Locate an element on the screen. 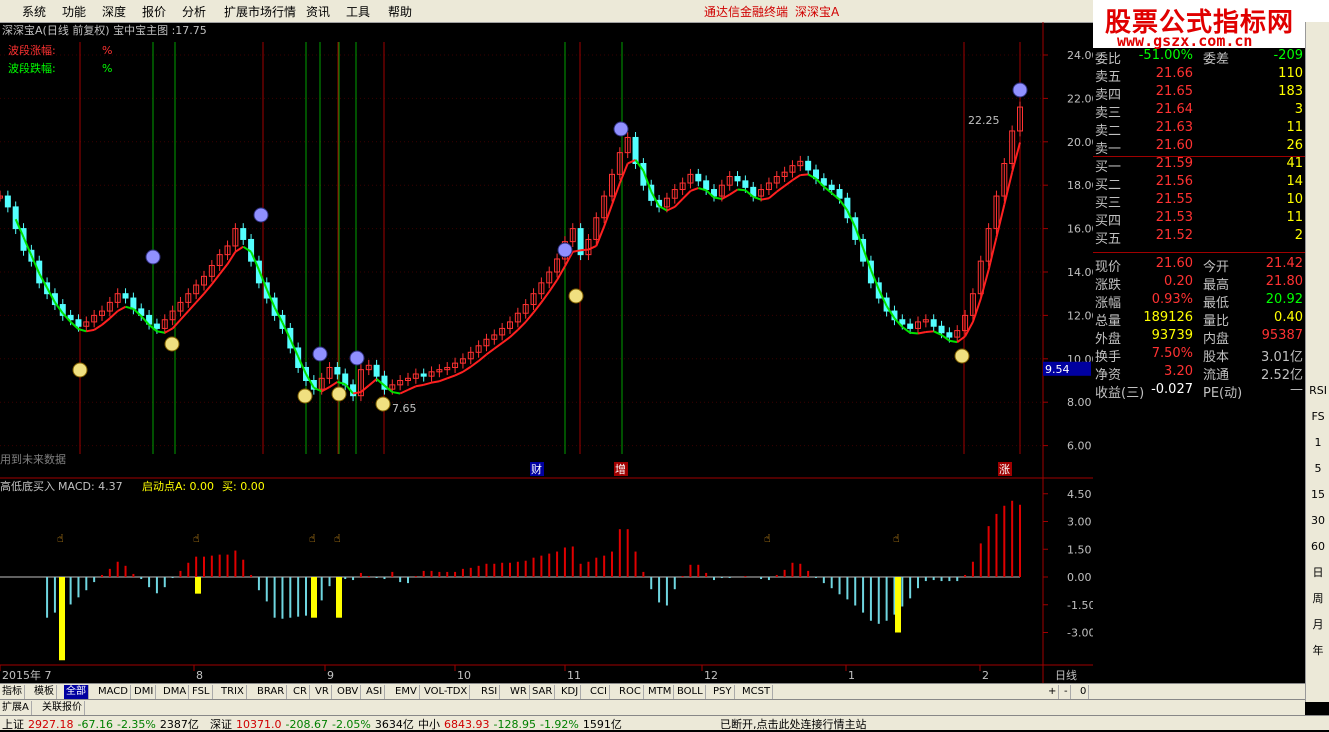  price-tick-label: 20.00 is located at coordinates (1080, 142).